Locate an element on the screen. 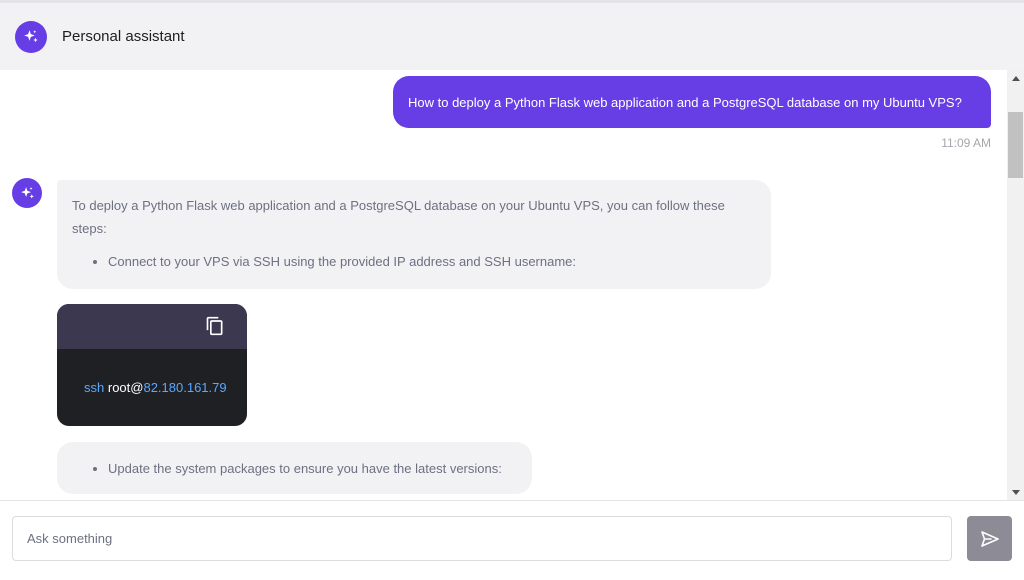 This screenshot has height=580, width=1024. chat-header: Personal assistant is located at coordinates (512, 36).